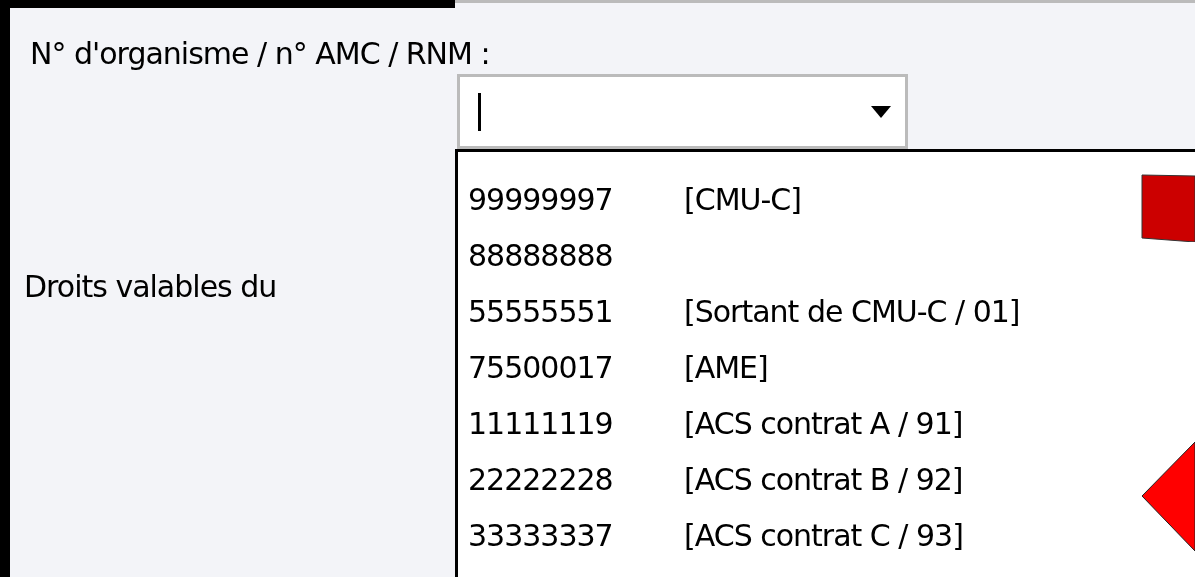  What do you see at coordinates (576, 256) in the screenshot?
I see `option-code: 88888888` at bounding box center [576, 256].